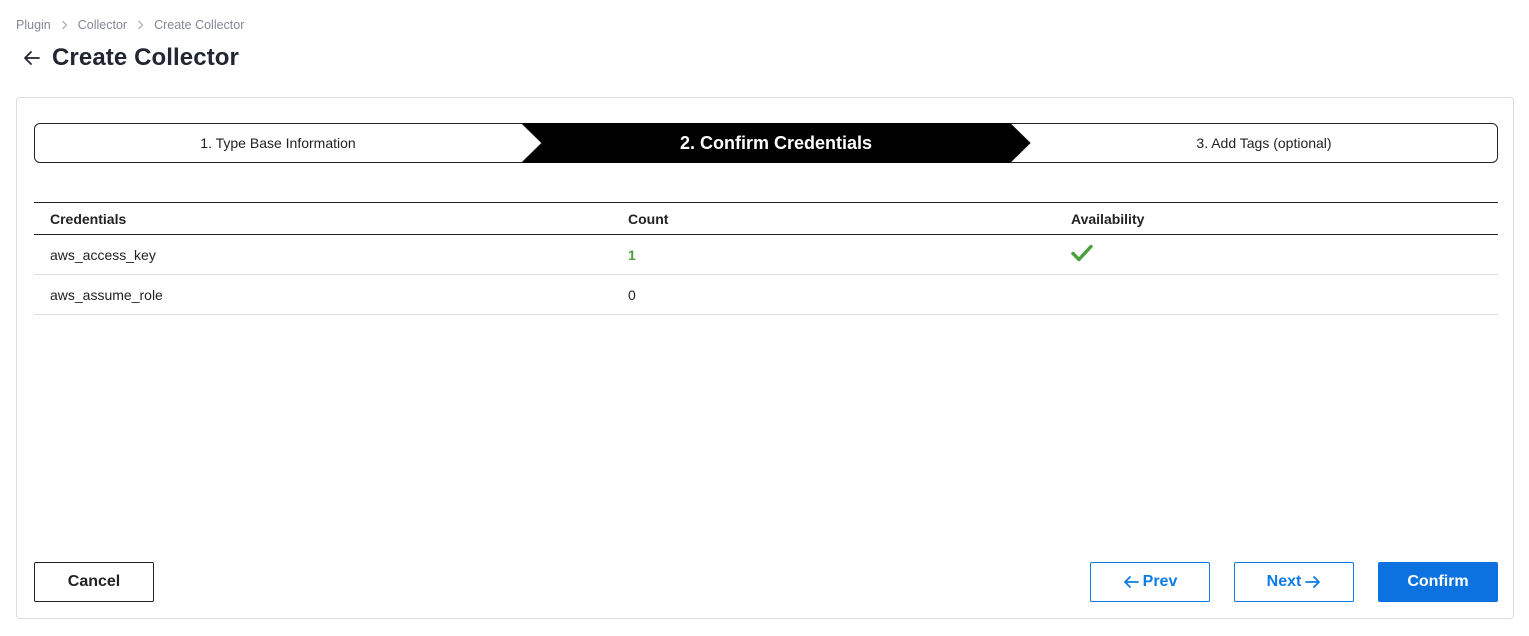  What do you see at coordinates (776, 143) in the screenshot?
I see `step-2: 2. Confirm Credentials` at bounding box center [776, 143].